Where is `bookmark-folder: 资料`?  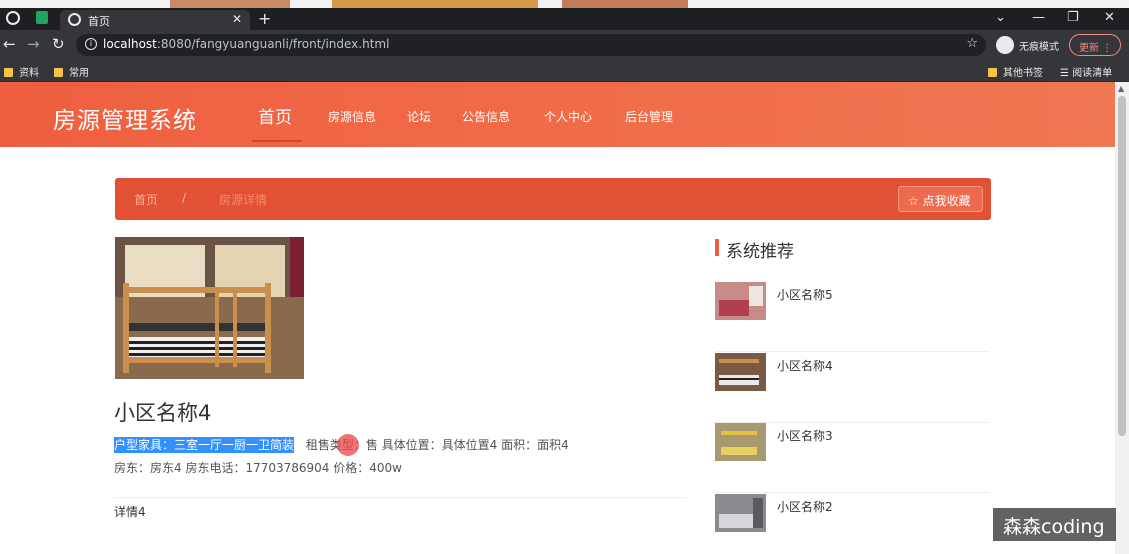
bookmark-folder: 资料 is located at coordinates (21, 71).